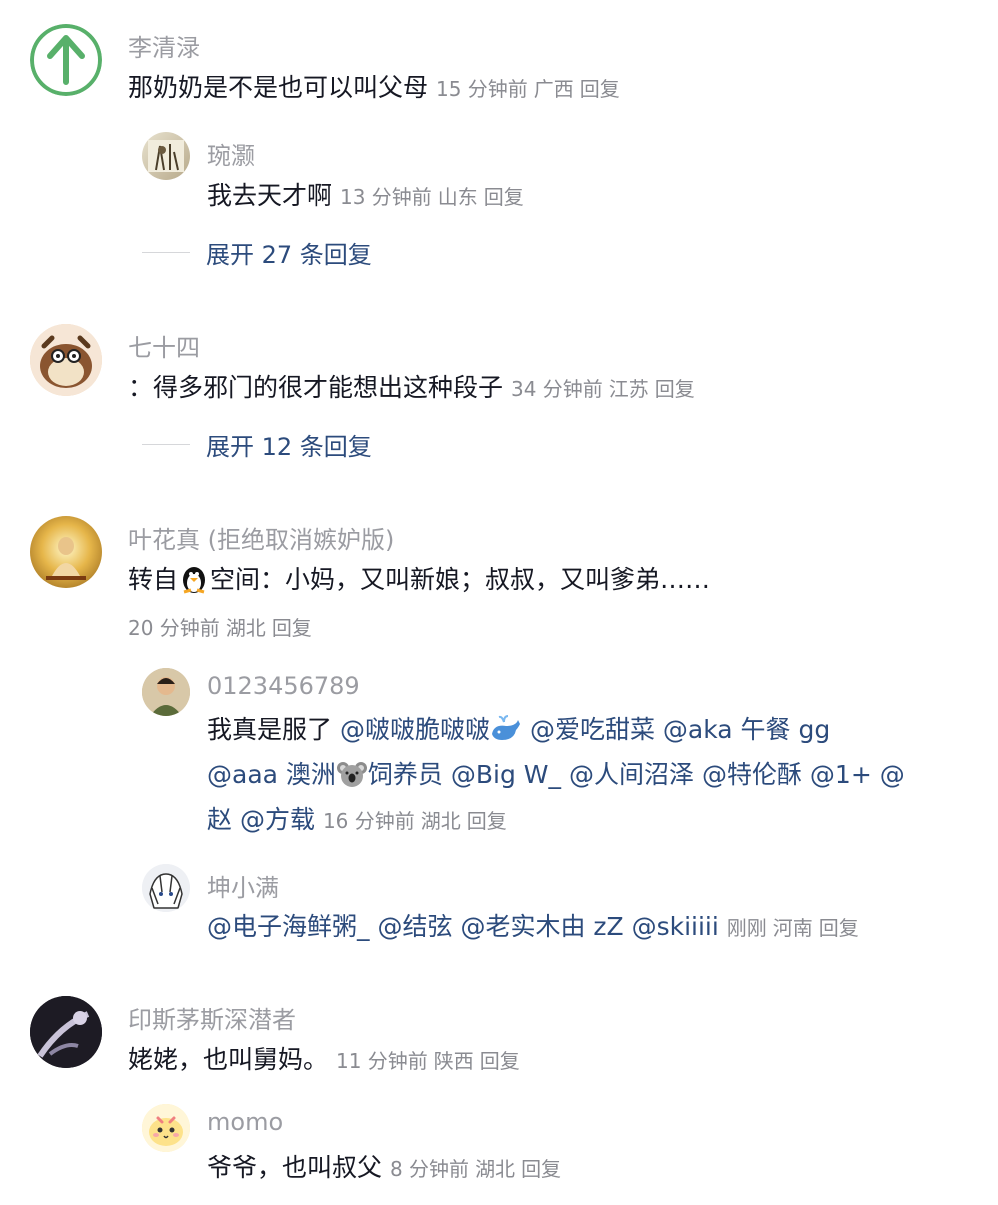 The image size is (998, 1205). Describe the element at coordinates (746, 928) in the screenshot. I see `reply-time: 刚刚` at that location.